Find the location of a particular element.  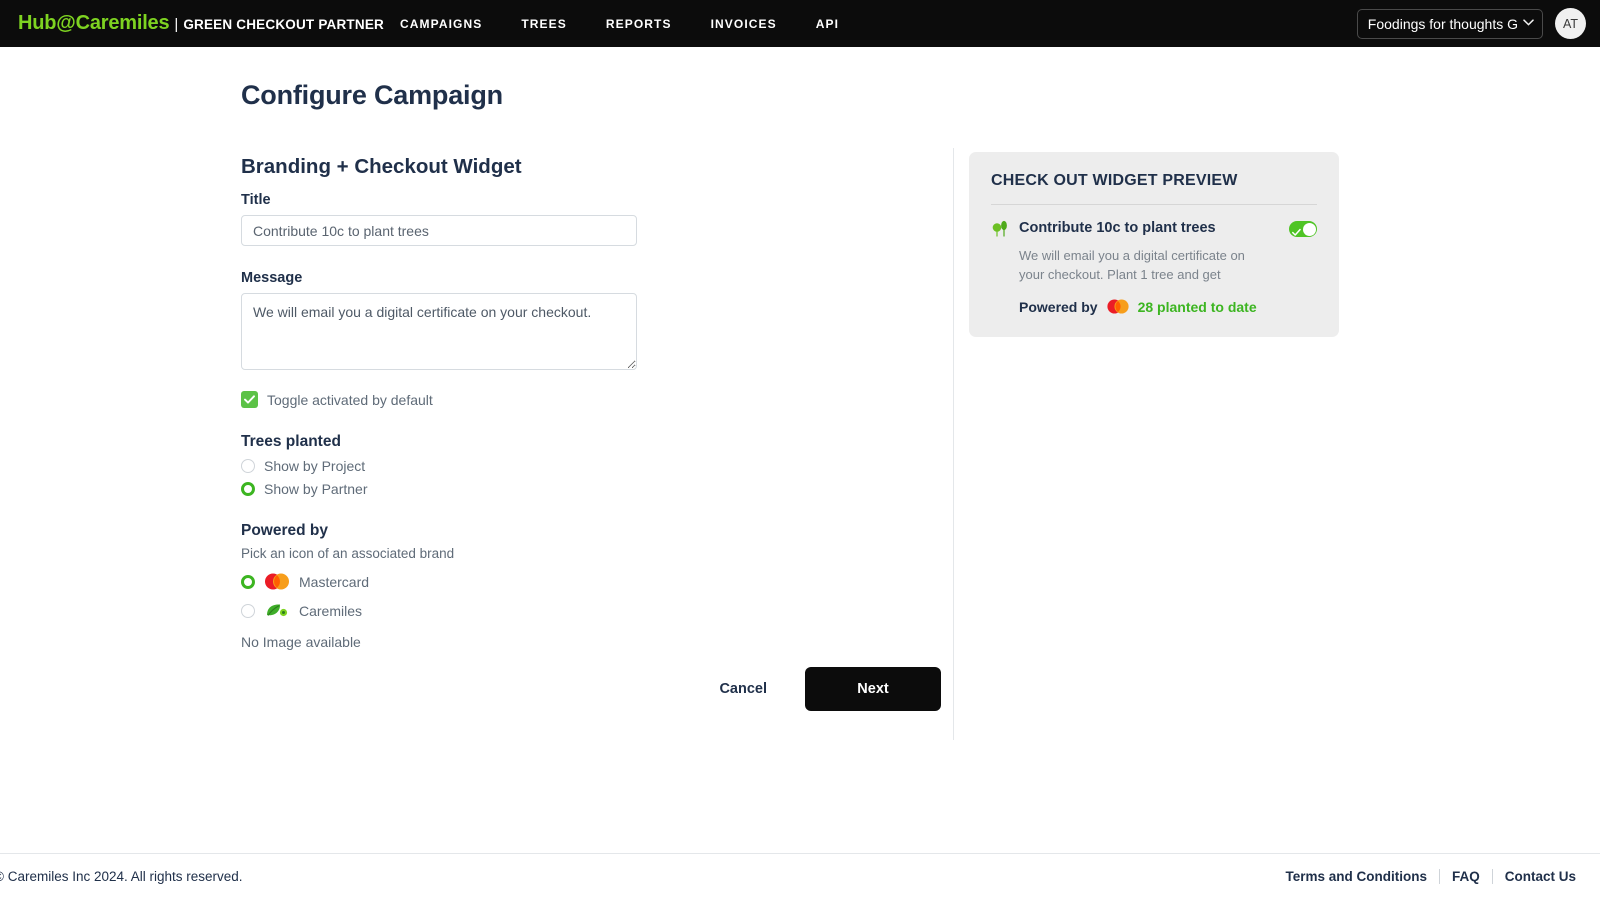

preview-powered-by-label: Powered by is located at coordinates (1058, 306).